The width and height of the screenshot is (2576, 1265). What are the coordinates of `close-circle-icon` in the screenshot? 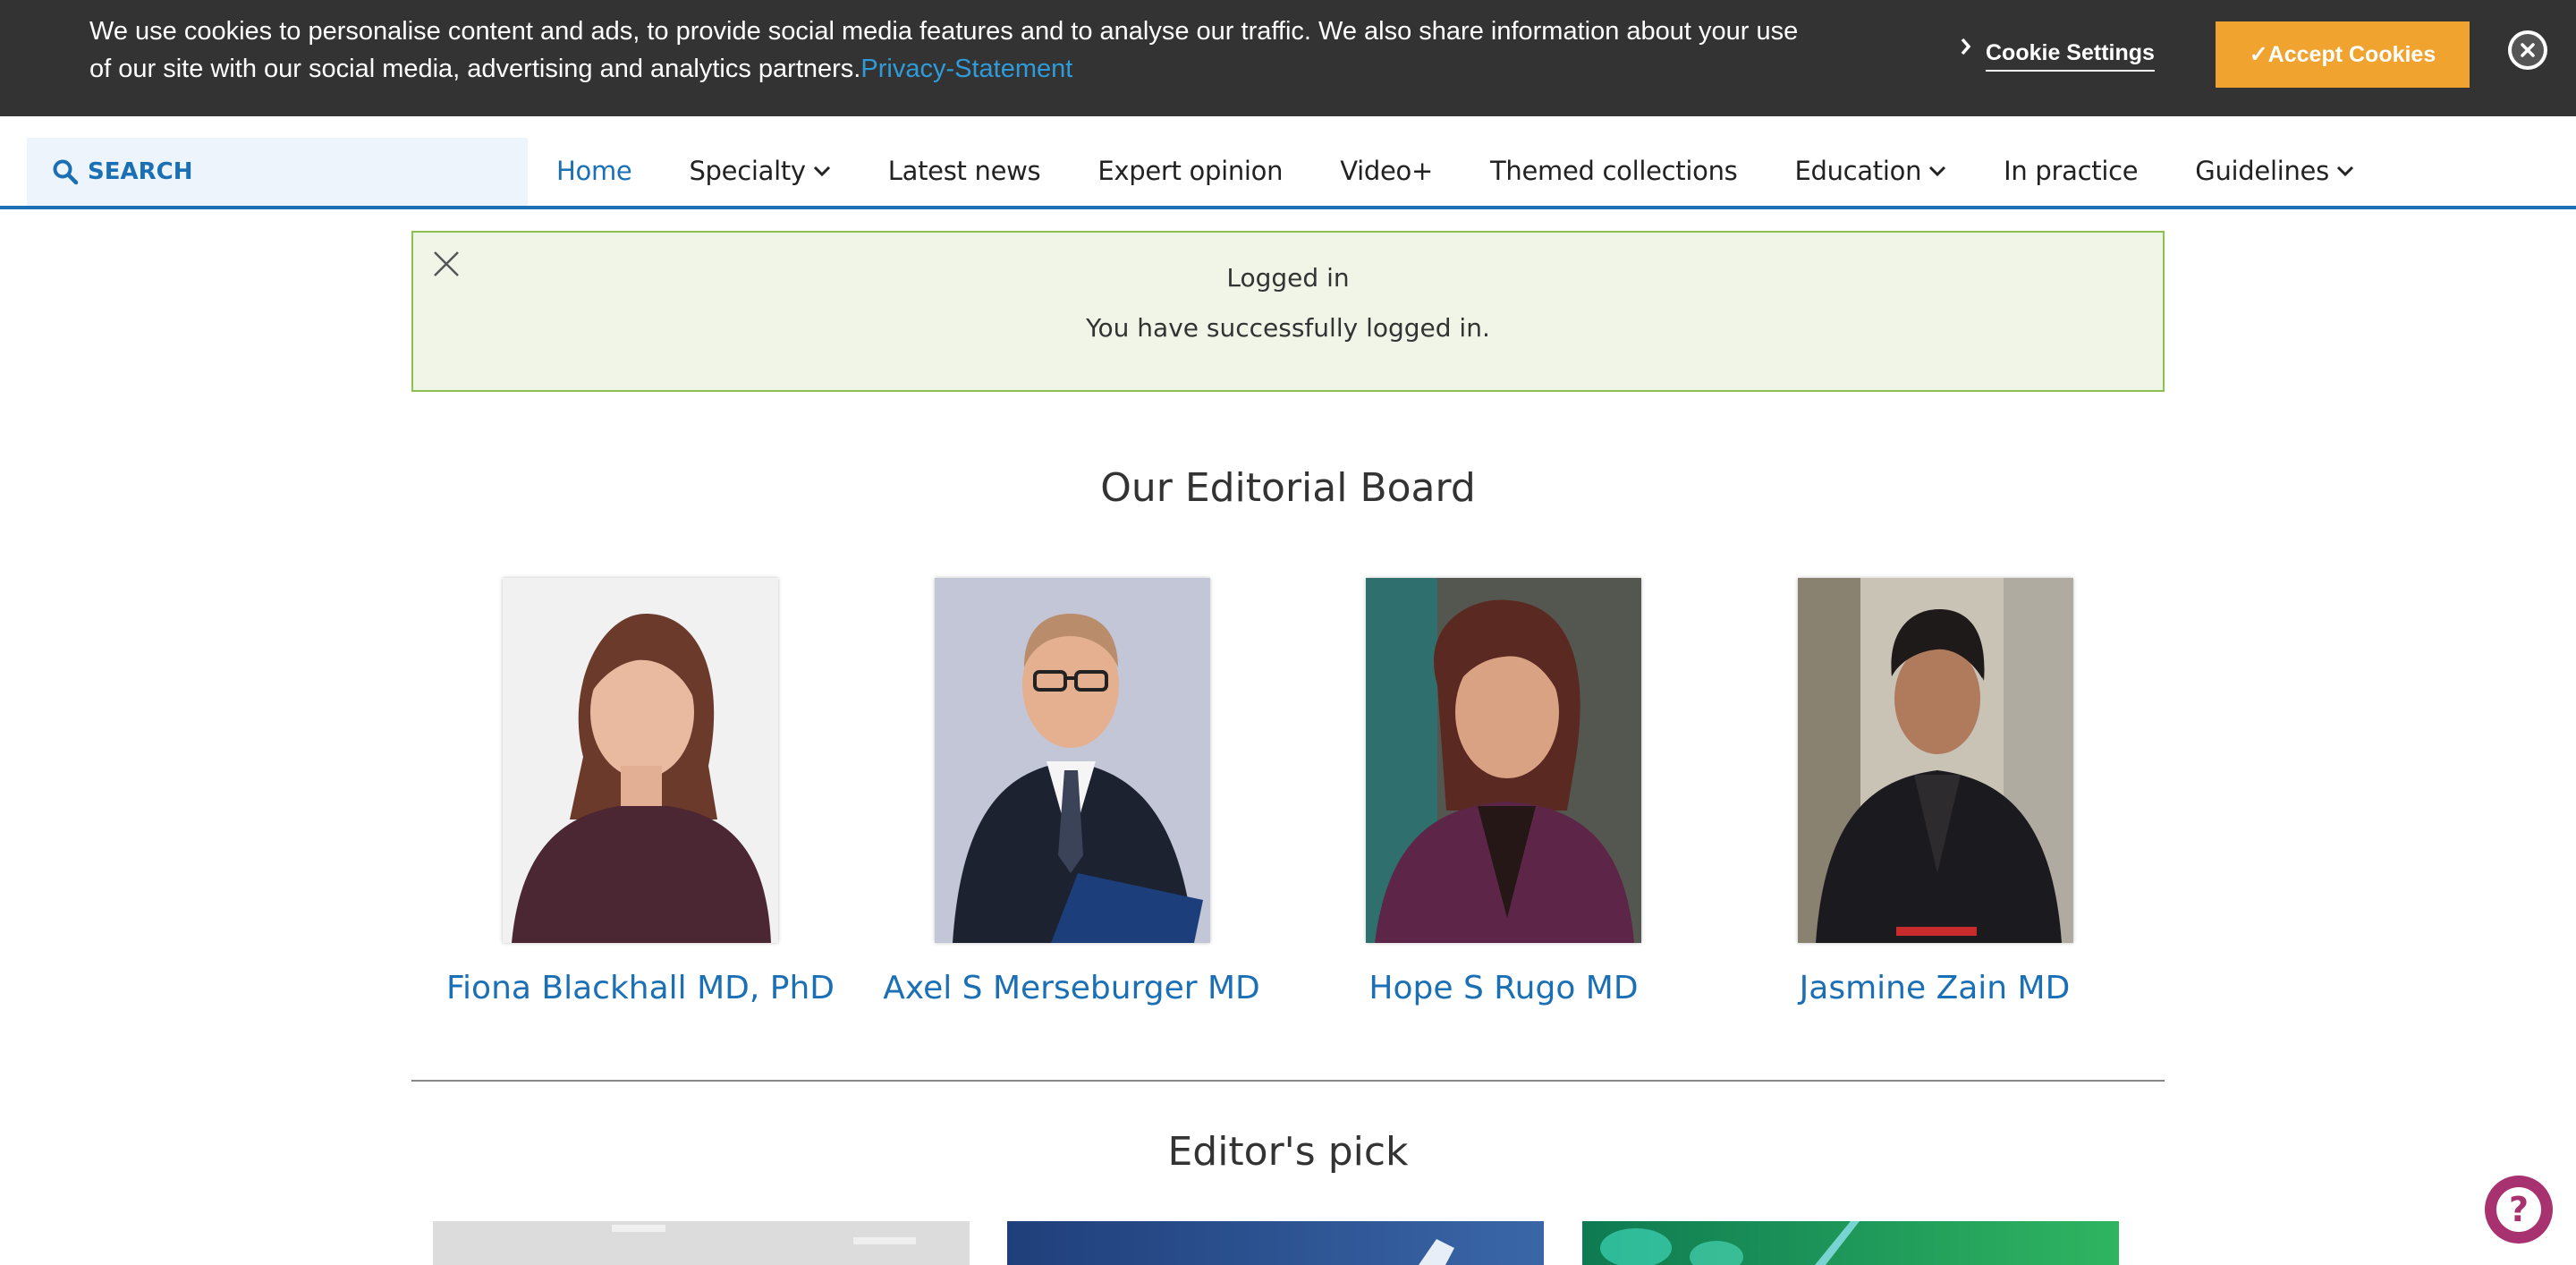 It's located at (2527, 50).